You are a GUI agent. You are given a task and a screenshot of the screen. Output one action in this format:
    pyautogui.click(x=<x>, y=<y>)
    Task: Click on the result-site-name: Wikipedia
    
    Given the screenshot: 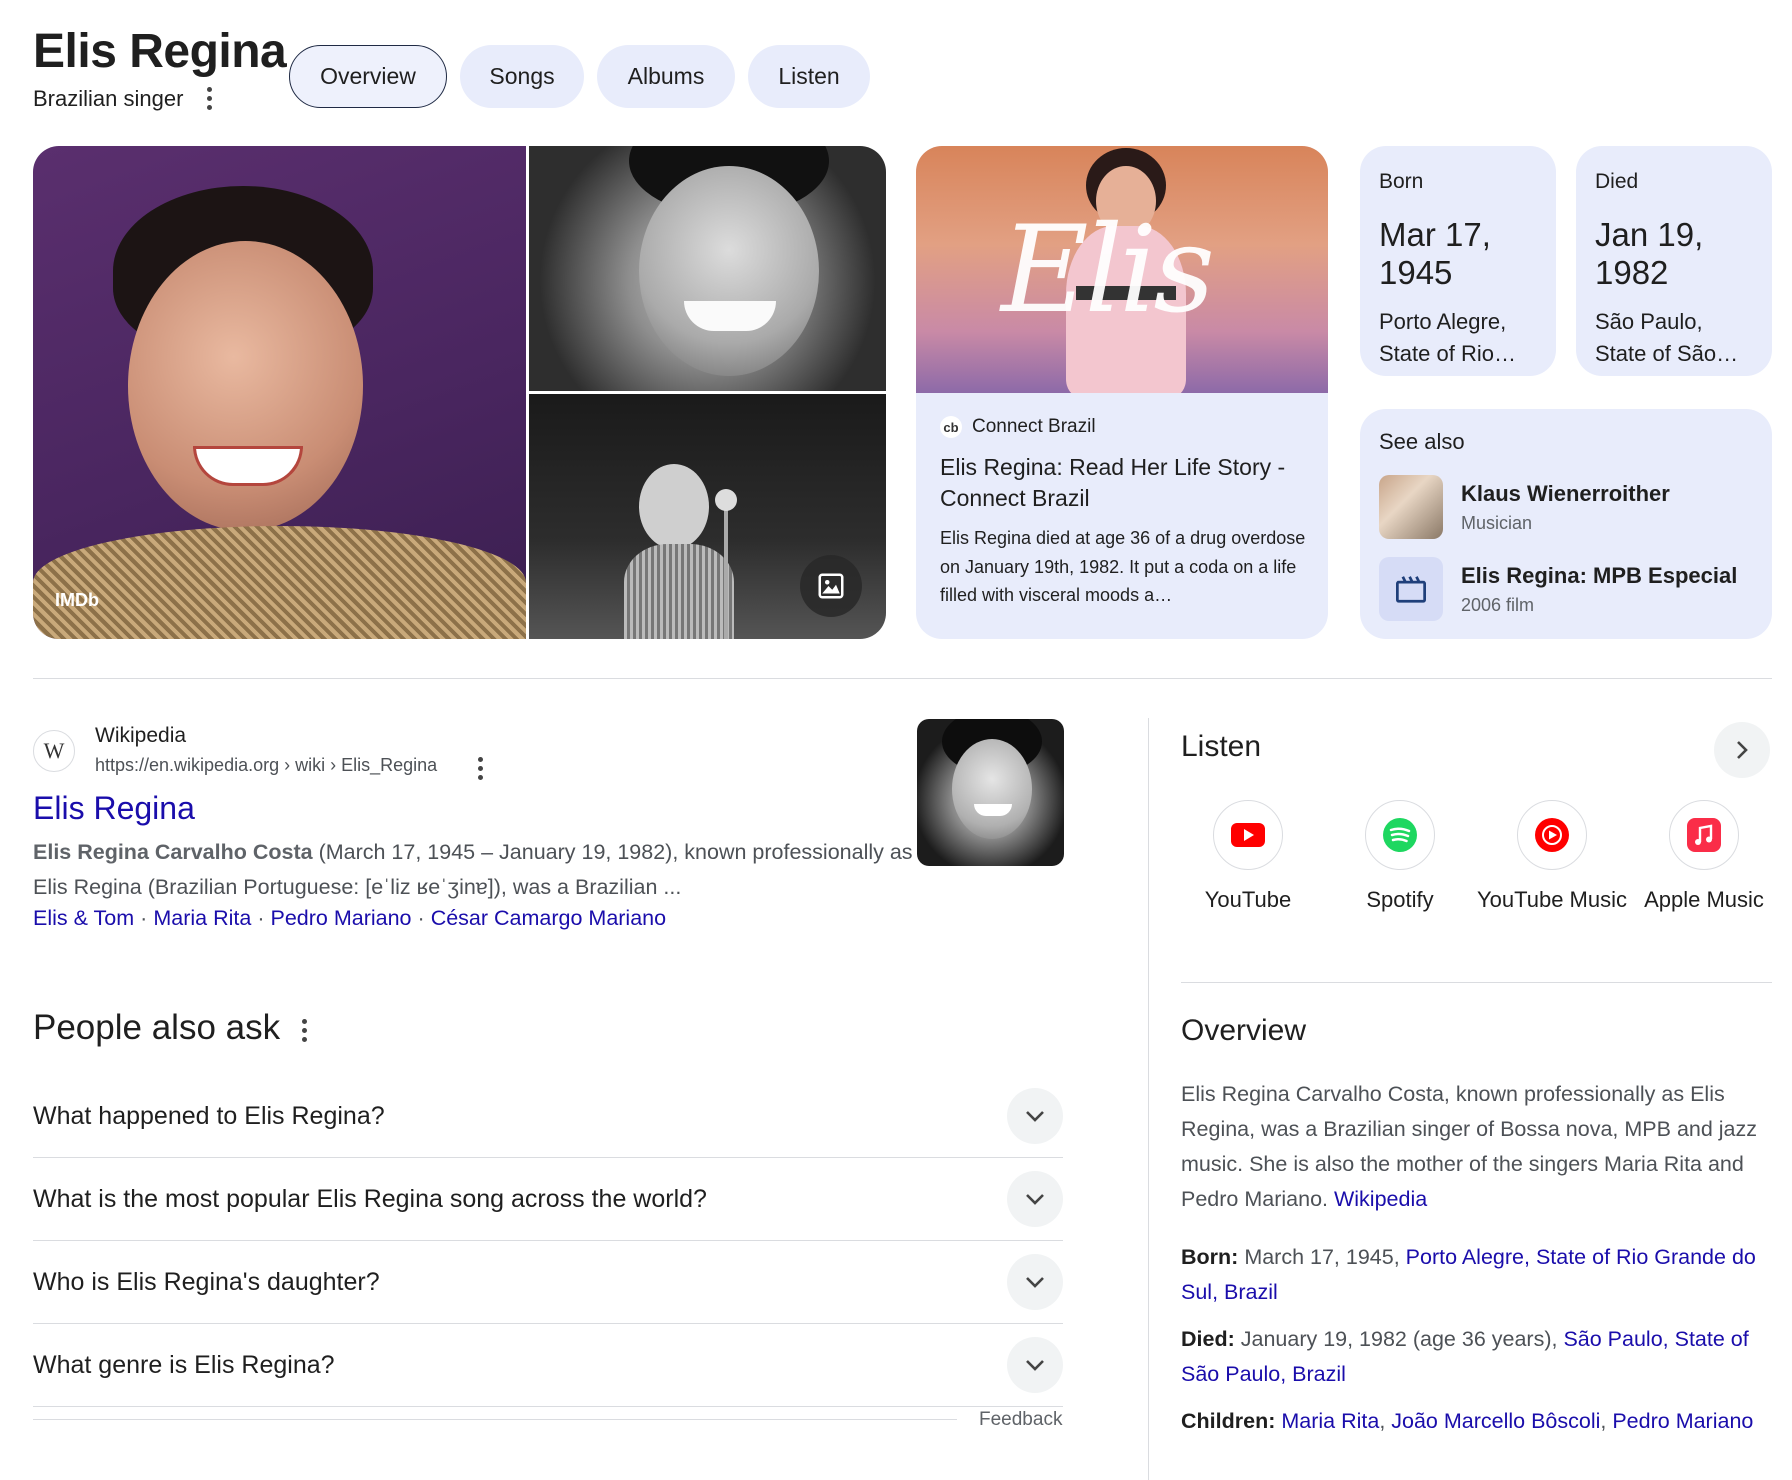 What is the action you would take?
    pyautogui.click(x=141, y=735)
    